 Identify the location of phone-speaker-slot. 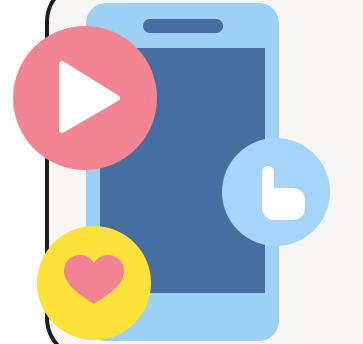
(183, 26).